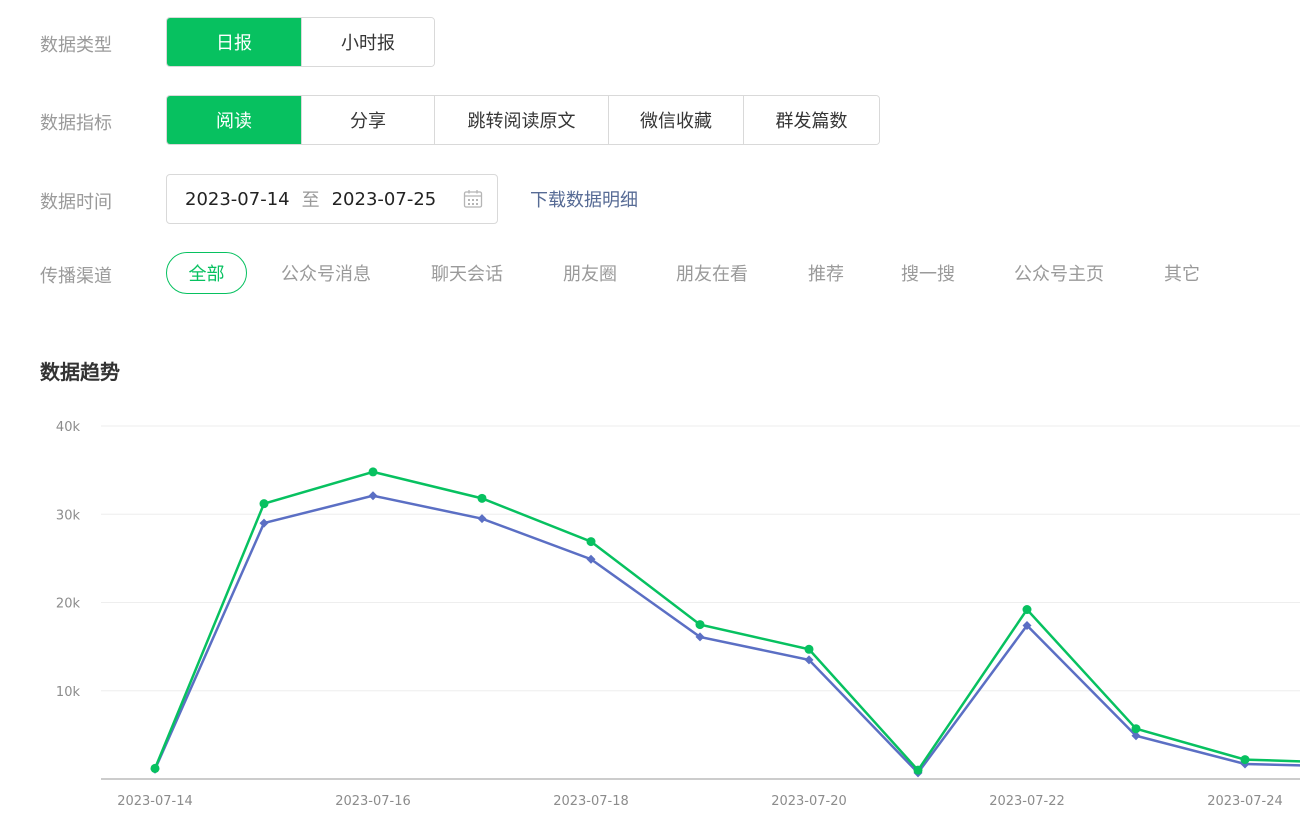 The height and width of the screenshot is (823, 1315). Describe the element at coordinates (590, 273) in the screenshot. I see `channel-option-moments: 朋友圈` at that location.